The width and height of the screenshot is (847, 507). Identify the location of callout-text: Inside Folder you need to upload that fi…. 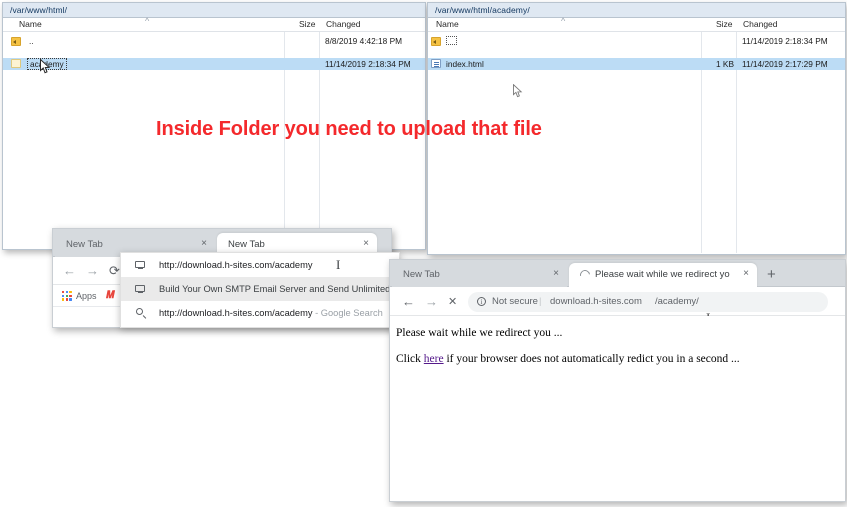
(349, 129).